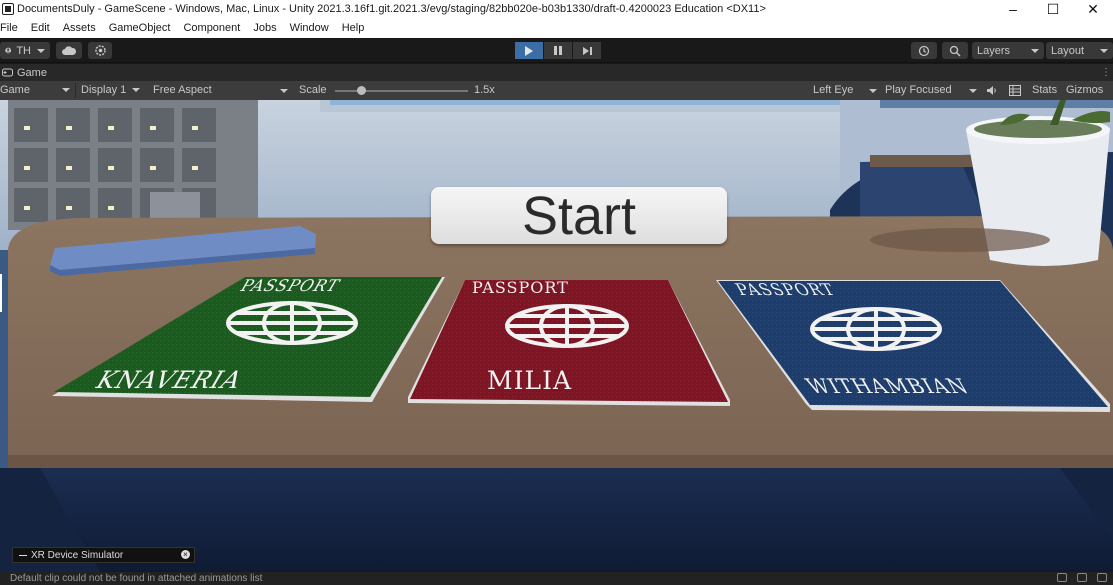 The height and width of the screenshot is (585, 1113). What do you see at coordinates (313, 90) in the screenshot?
I see `scale-label: Scale` at bounding box center [313, 90].